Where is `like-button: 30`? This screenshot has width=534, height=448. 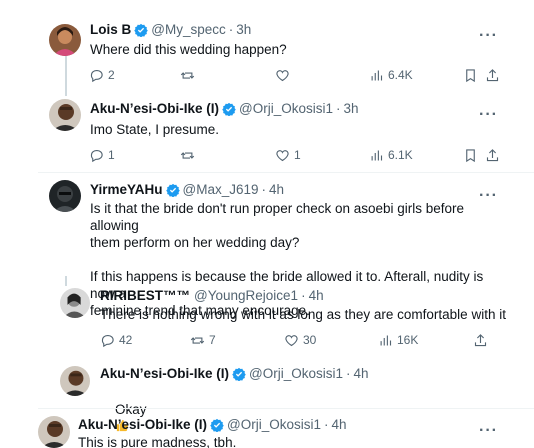 like-button: 30 is located at coordinates (300, 340).